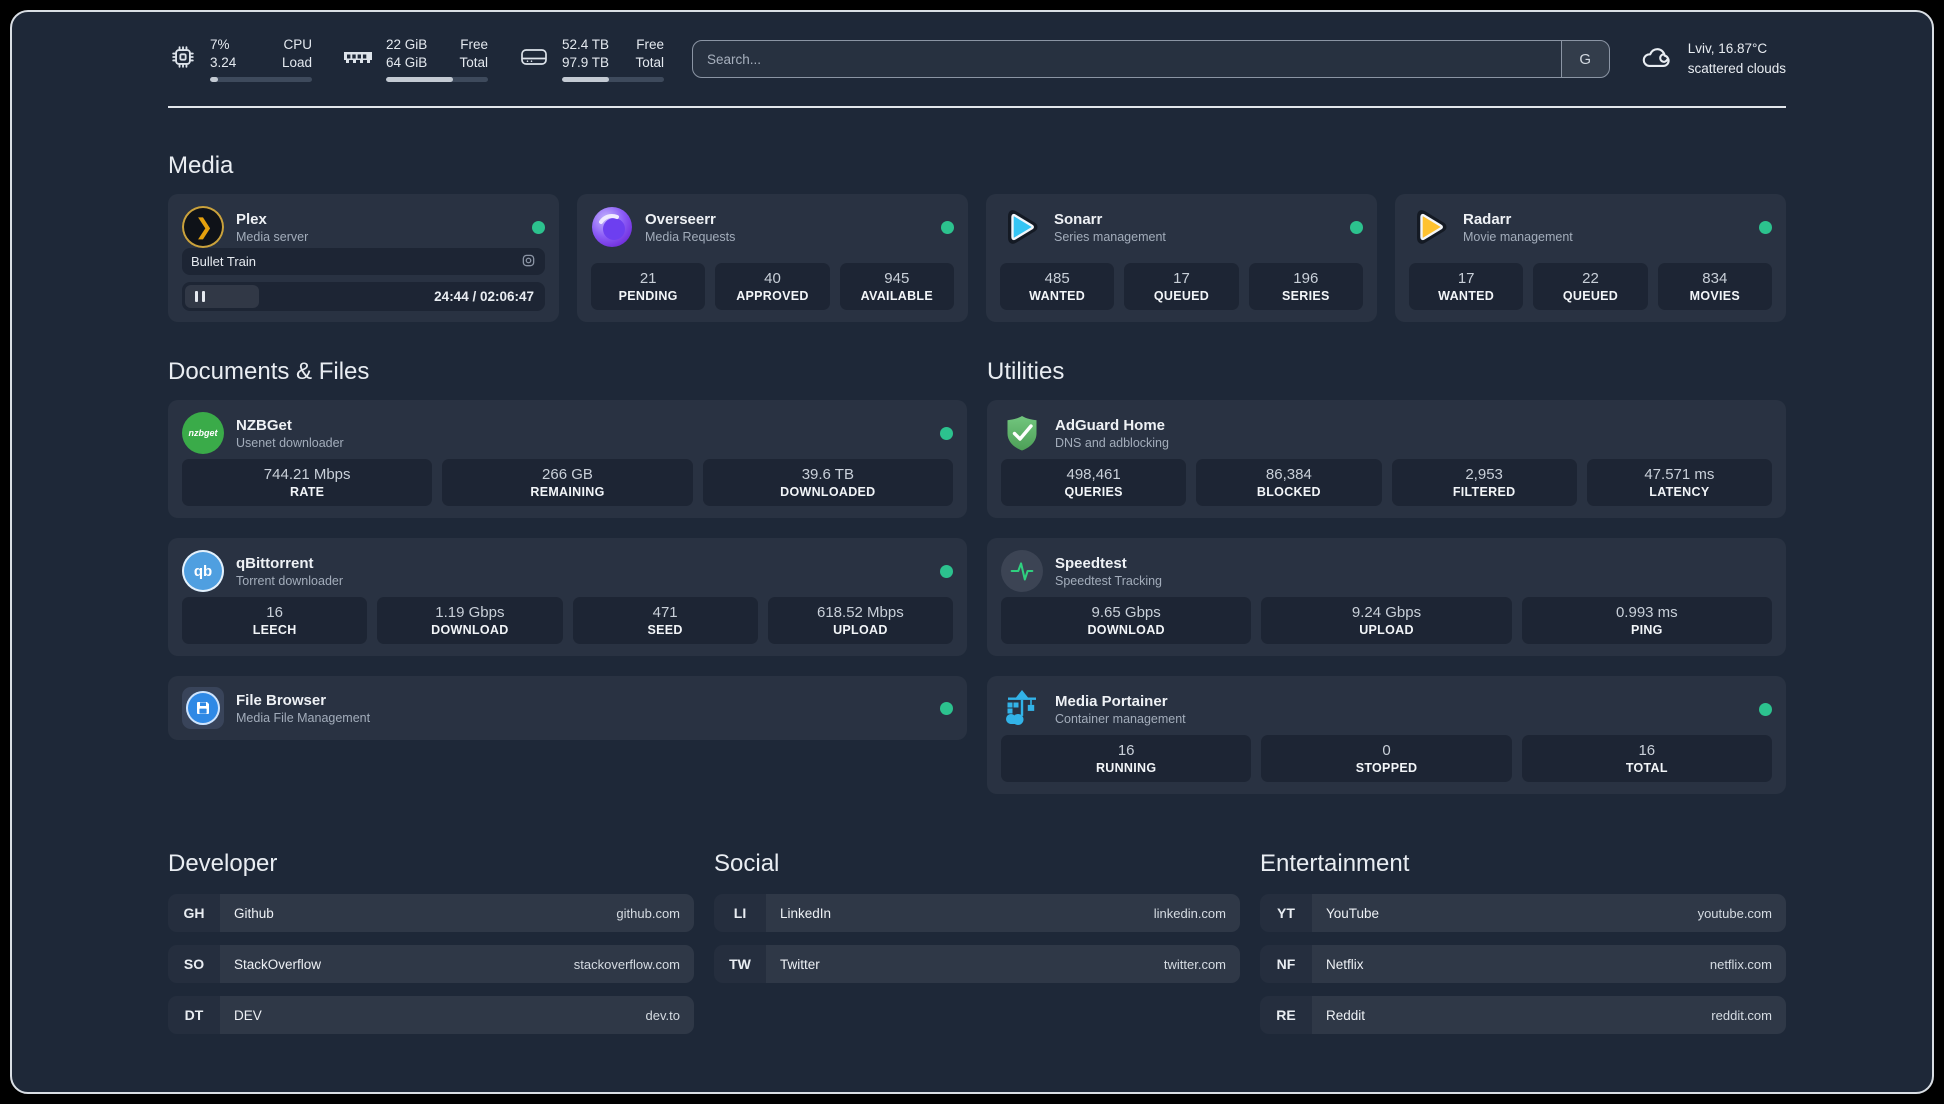 The image size is (1944, 1104). What do you see at coordinates (203, 433) in the screenshot?
I see `nzbget-icon: nzbget` at bounding box center [203, 433].